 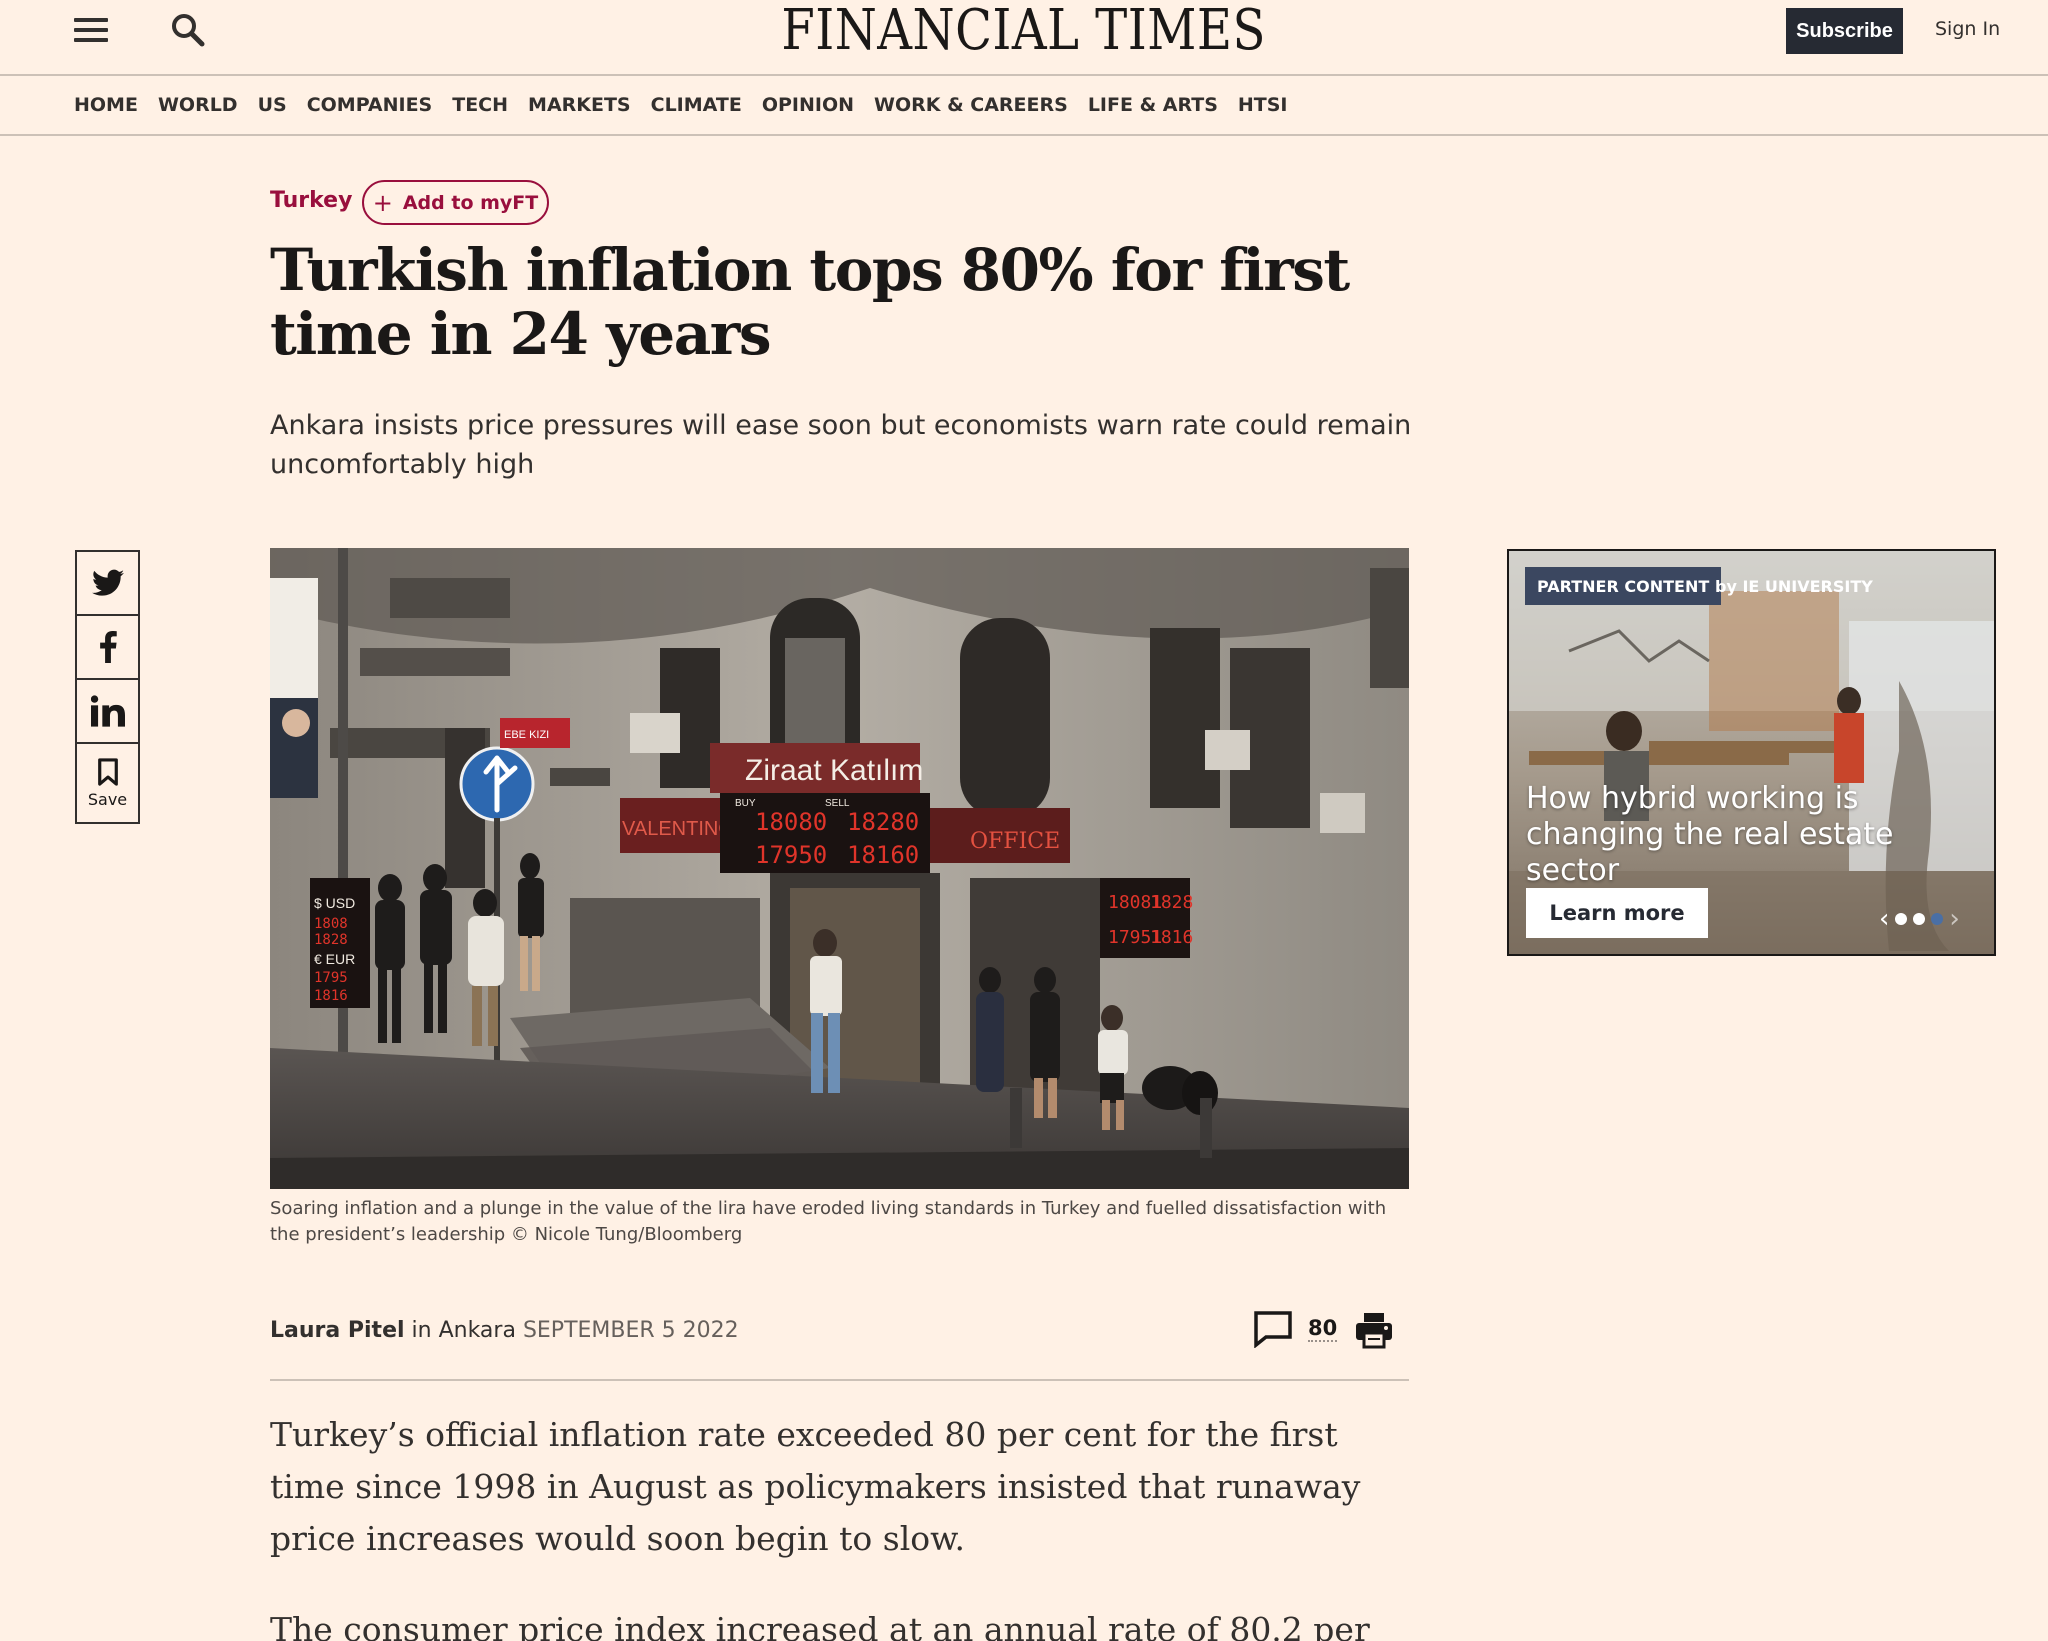 I want to click on byline-location: in Ankara, so click(x=463, y=1330).